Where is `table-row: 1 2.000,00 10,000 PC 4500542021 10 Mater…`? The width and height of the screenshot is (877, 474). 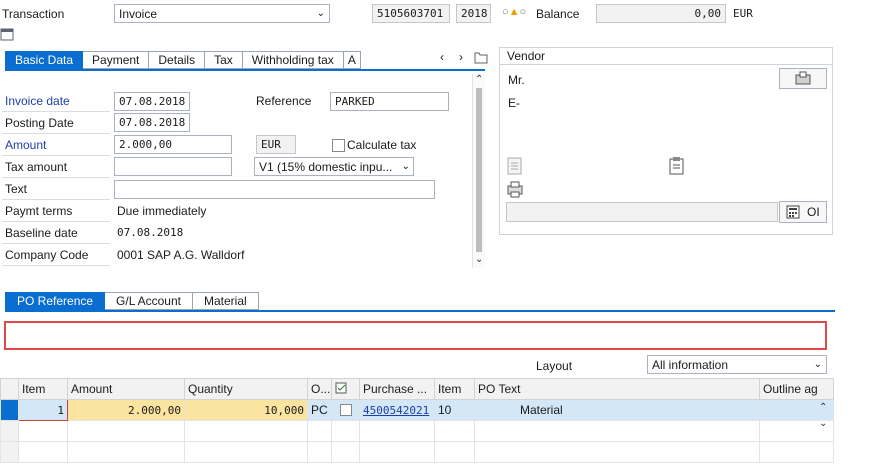
table-row: 1 2.000,00 10,000 PC 4500542021 10 Mater… is located at coordinates (417, 410).